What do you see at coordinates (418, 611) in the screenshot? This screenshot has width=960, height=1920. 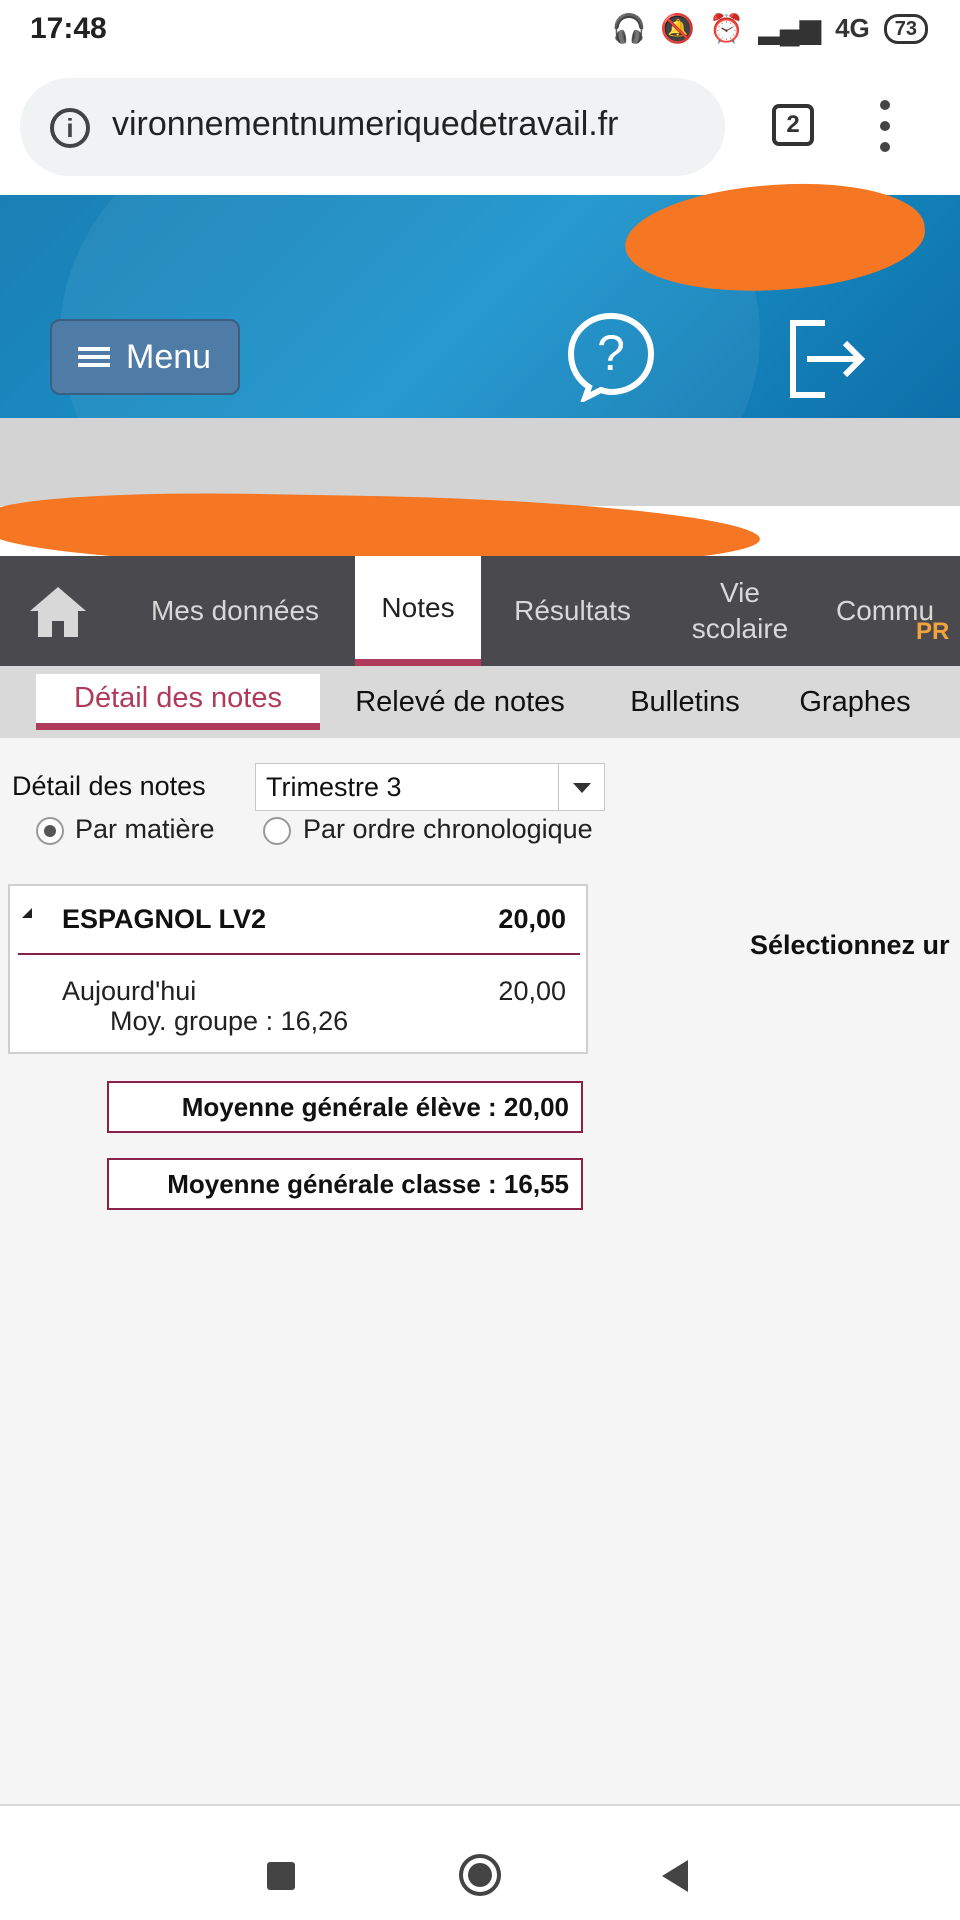 I see `nav-notes: Notes` at bounding box center [418, 611].